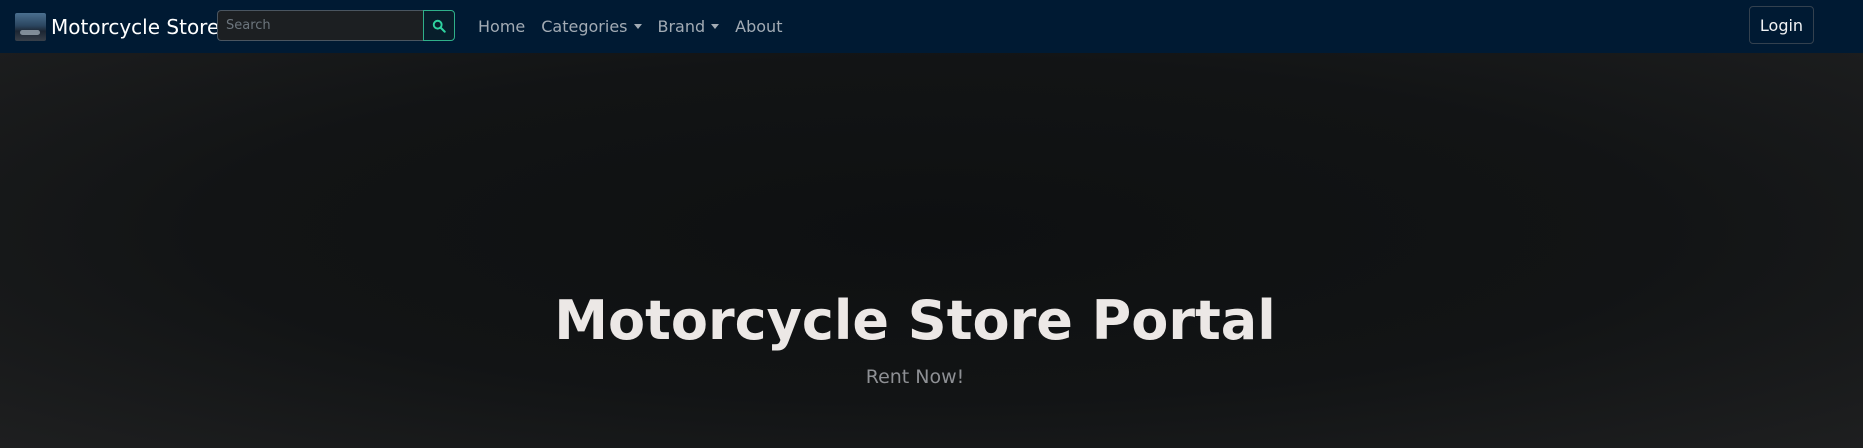 Image resolution: width=1863 pixels, height=448 pixels. I want to click on search-form, so click(336, 25).